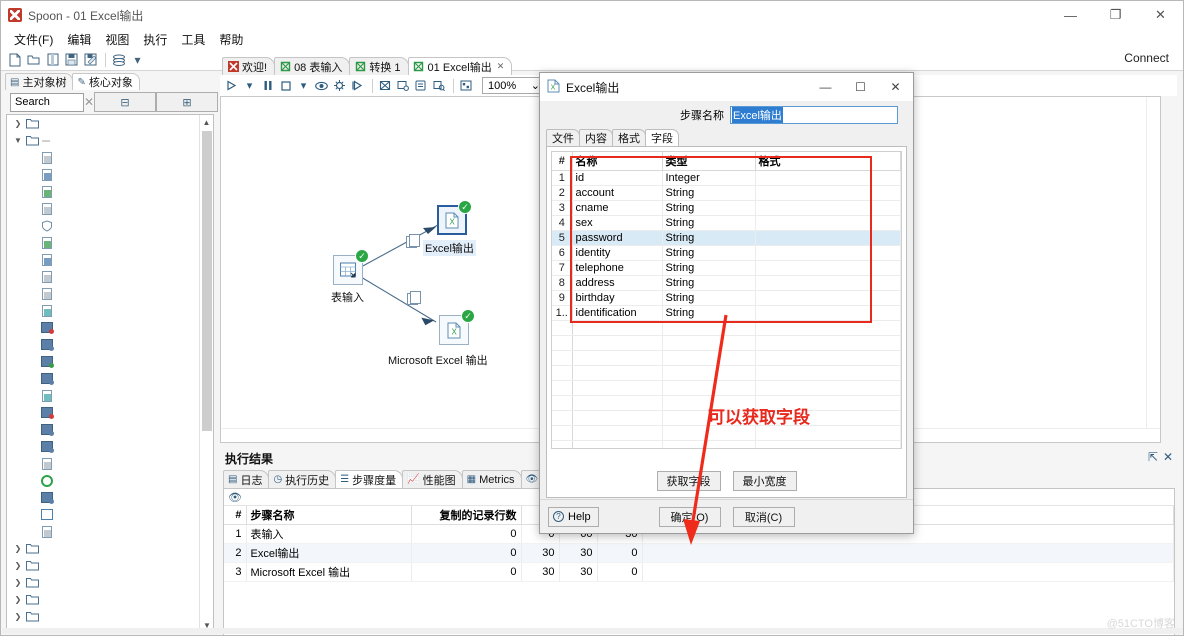  I want to click on menu-run: 执行, so click(155, 39).